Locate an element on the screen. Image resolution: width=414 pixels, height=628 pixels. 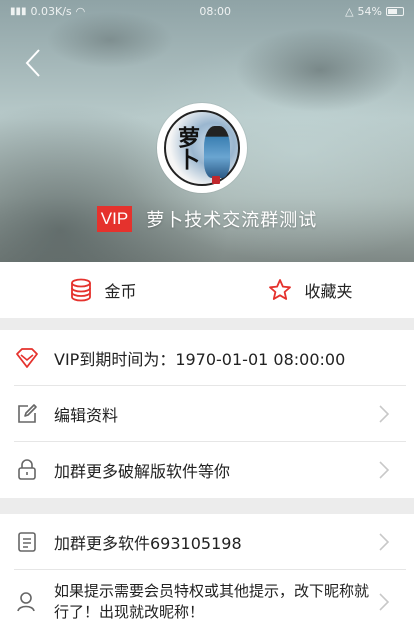
join-group-more-row: 加群更多软件693105198 is located at coordinates (207, 542).